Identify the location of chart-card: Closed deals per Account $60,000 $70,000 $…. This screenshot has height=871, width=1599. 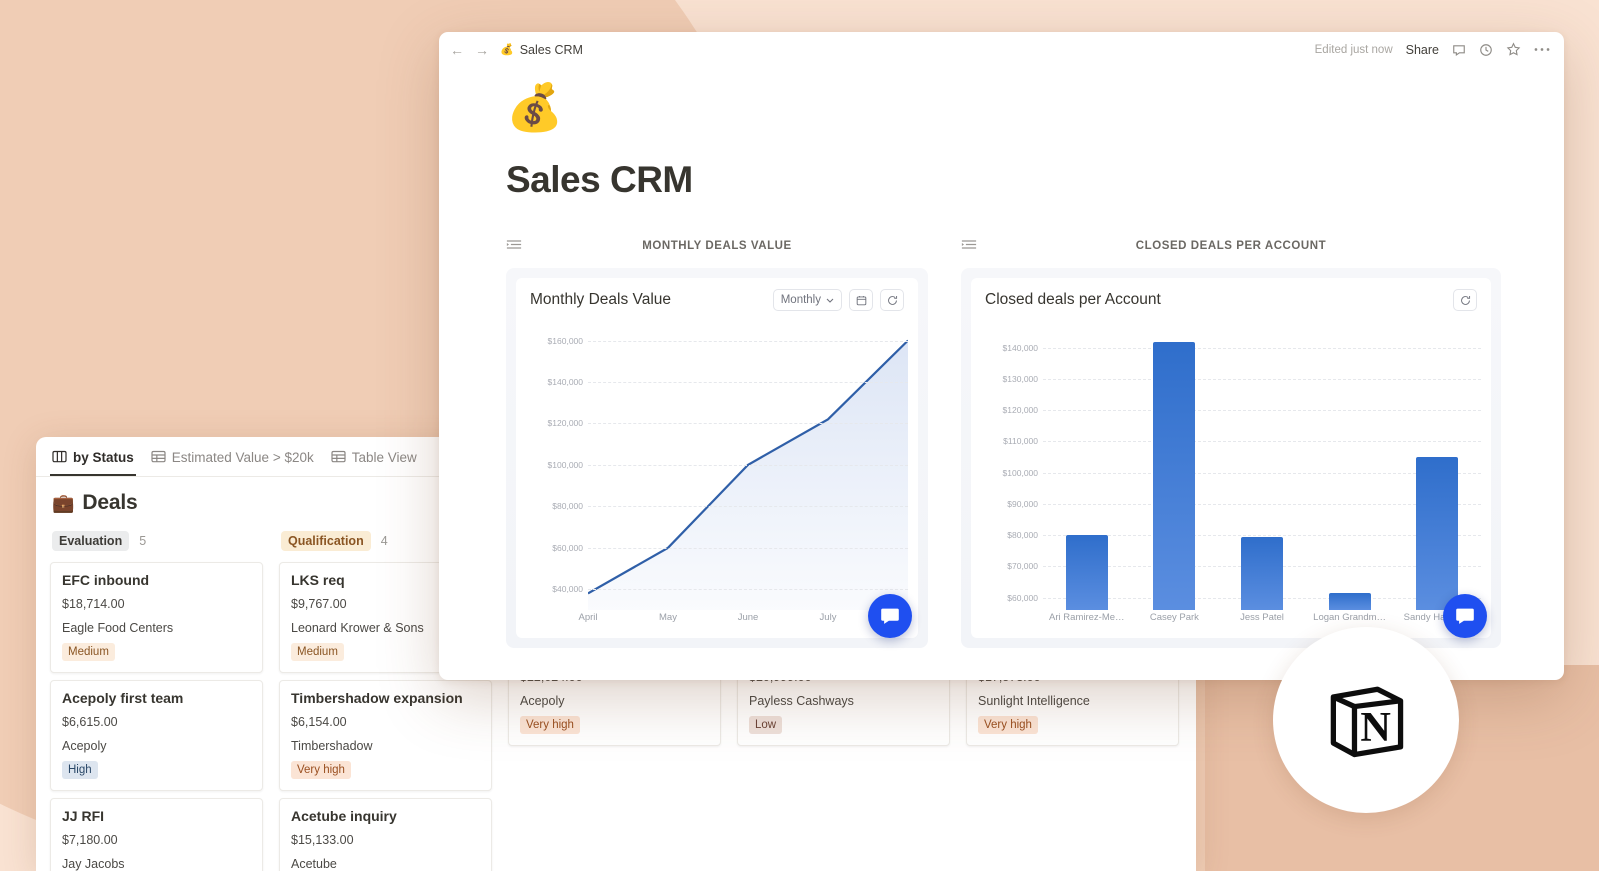
(1231, 458).